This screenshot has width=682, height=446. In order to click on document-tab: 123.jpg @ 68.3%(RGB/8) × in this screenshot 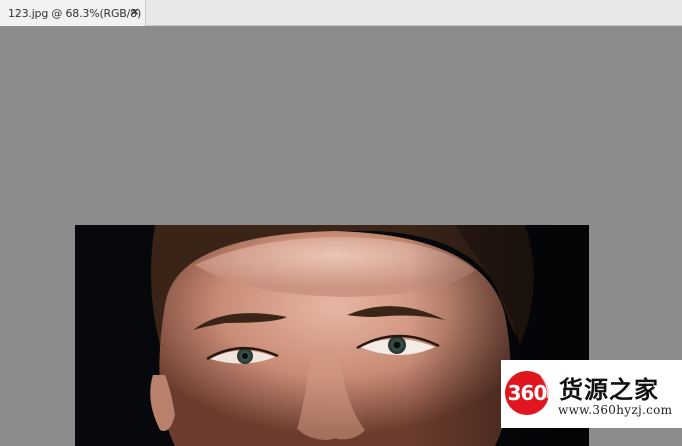, I will do `click(73, 13)`.